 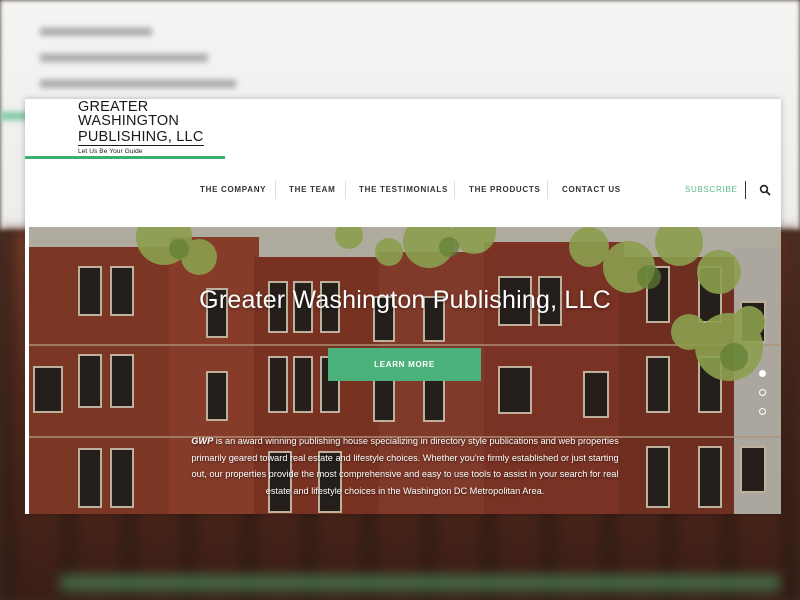 I want to click on nav-item-team: THE TEAM, so click(x=312, y=189).